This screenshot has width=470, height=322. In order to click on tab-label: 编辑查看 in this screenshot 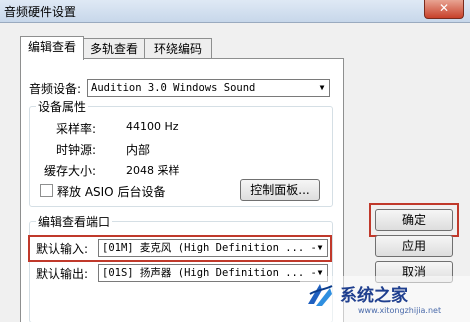, I will do `click(51, 47)`.